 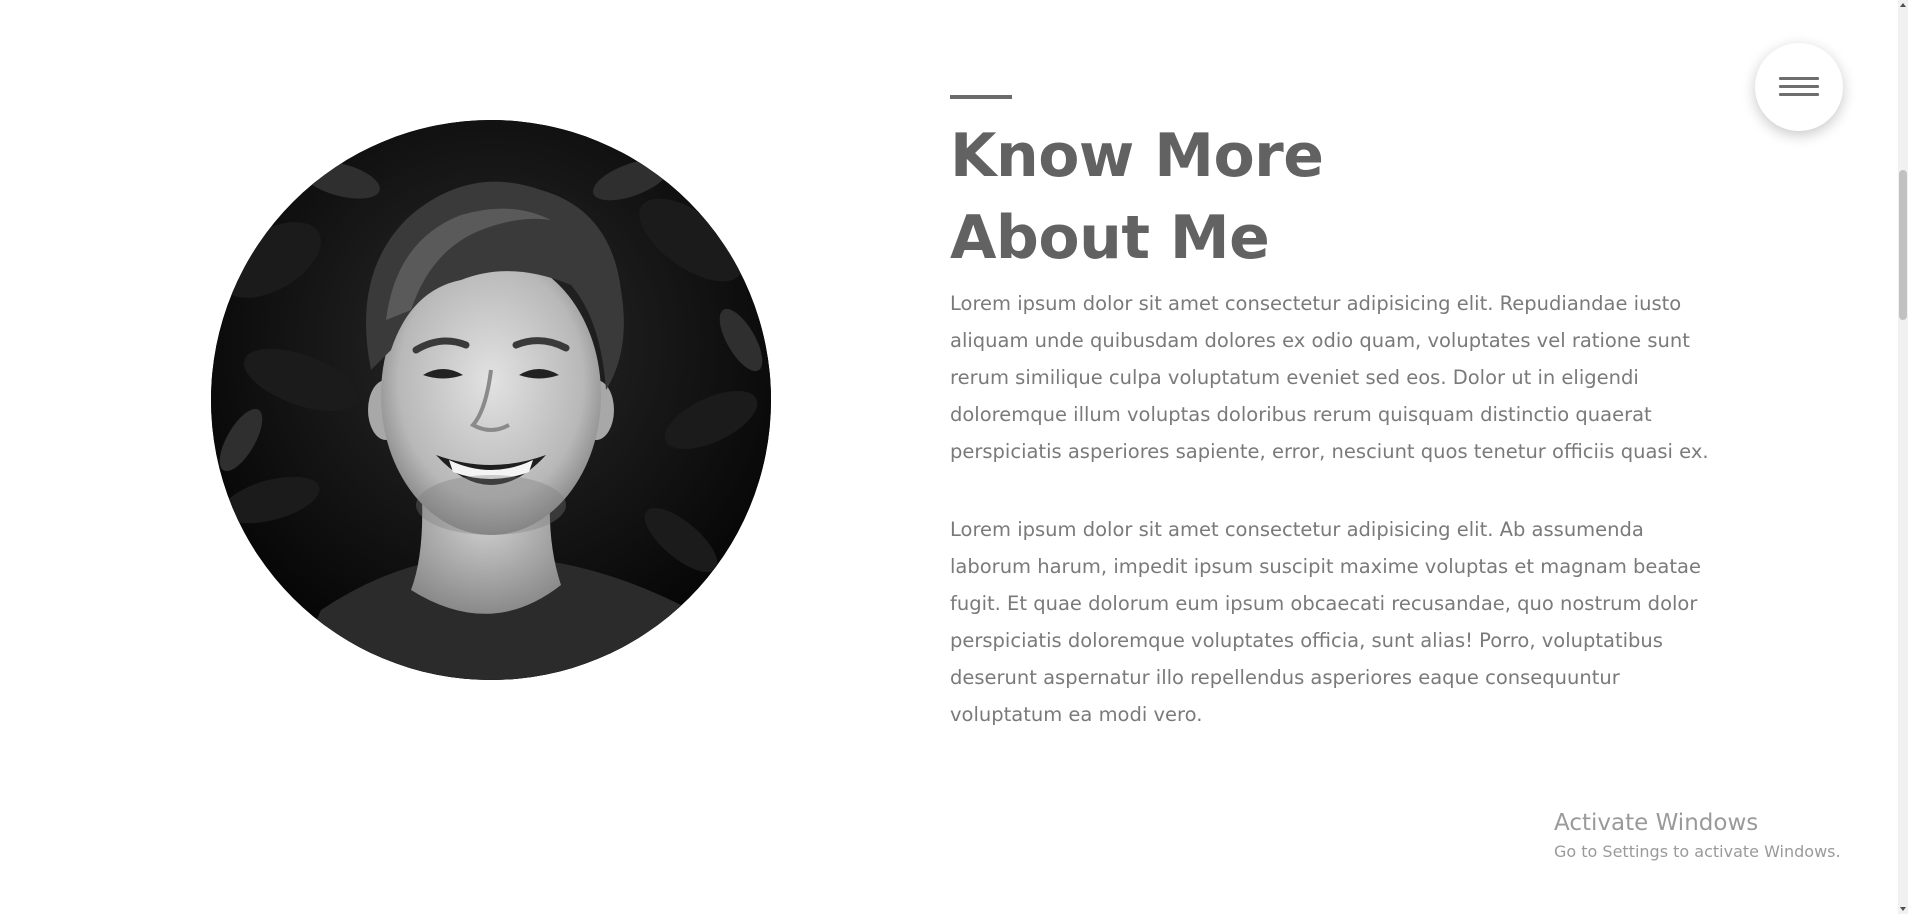 I want to click on section-heading: Know More About Me, so click(x=1340, y=197).